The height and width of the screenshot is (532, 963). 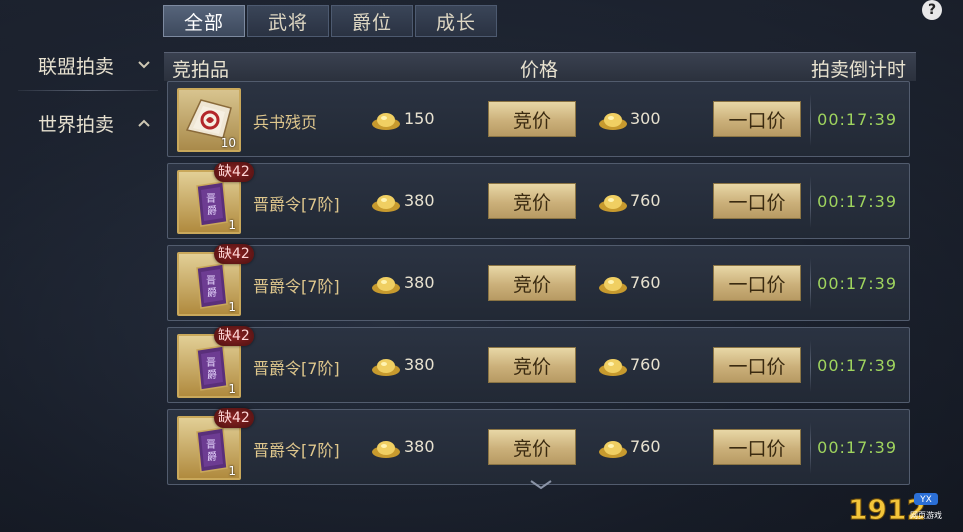 I want to click on sidebar-item-world-auction: 世界拍卖, so click(x=88, y=123).